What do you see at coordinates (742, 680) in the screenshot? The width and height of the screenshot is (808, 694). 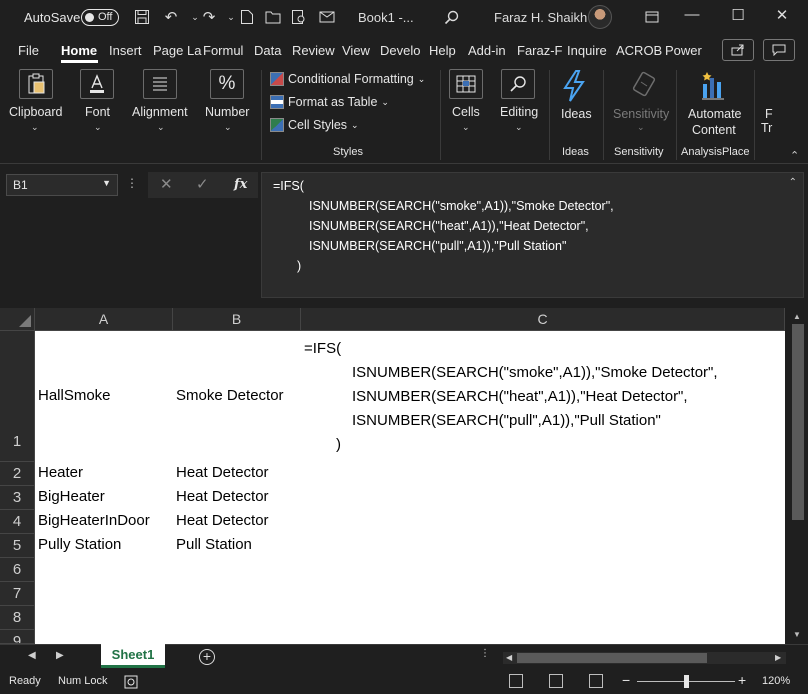 I see `zoom-in-button: +` at bounding box center [742, 680].